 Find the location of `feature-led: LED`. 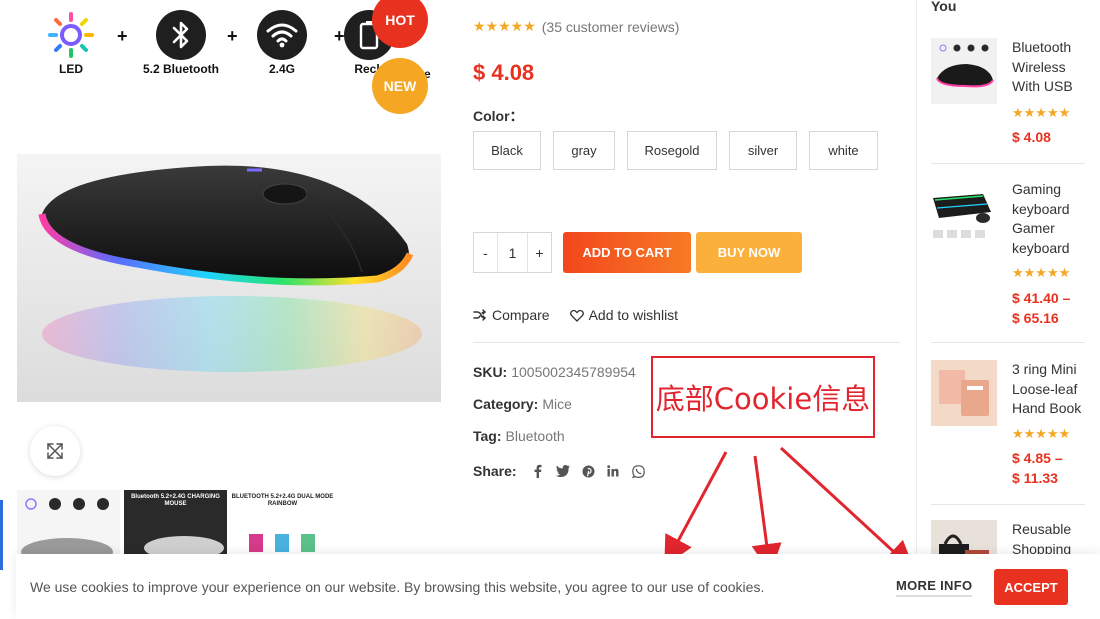

feature-led: LED is located at coordinates (71, 43).